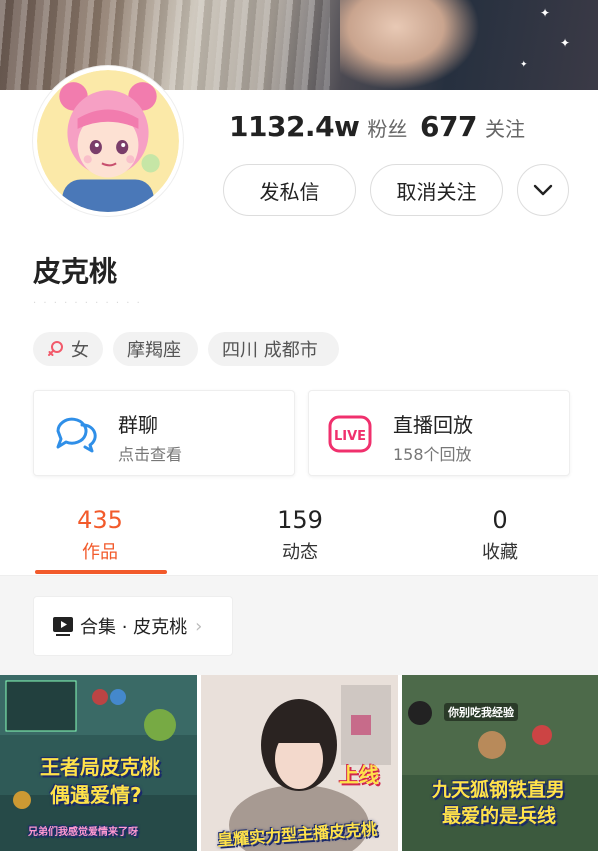  I want to click on followers-count: 1132.4w, so click(294, 126).